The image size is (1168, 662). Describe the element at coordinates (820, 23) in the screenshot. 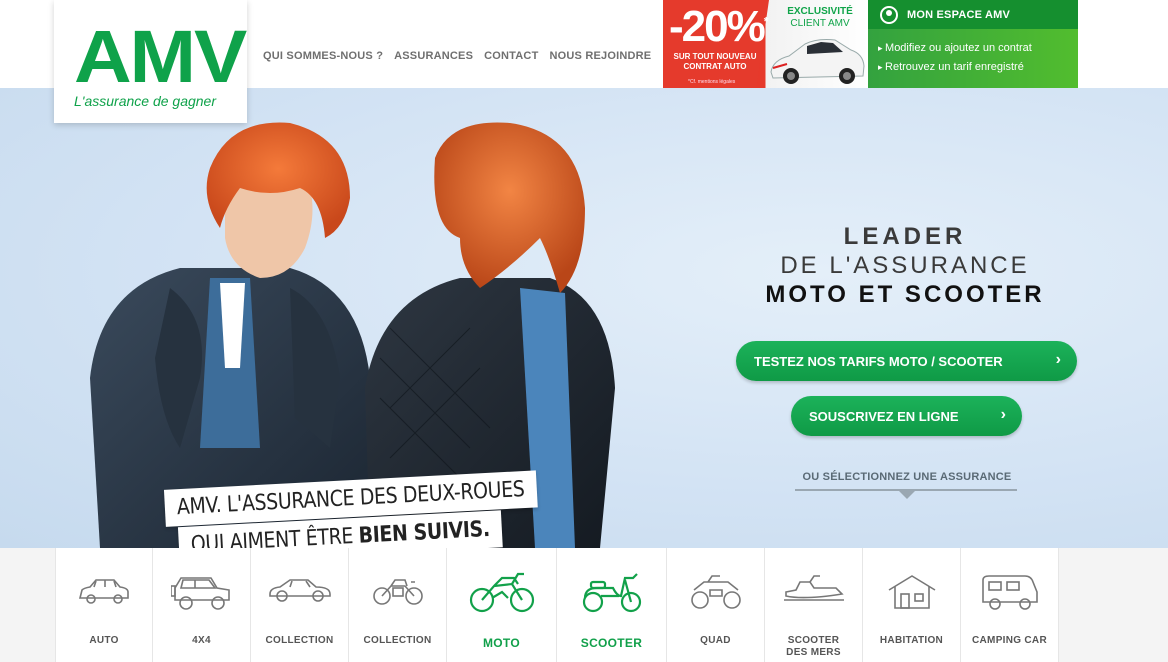

I see `promo-client: CLIENT AMV` at that location.